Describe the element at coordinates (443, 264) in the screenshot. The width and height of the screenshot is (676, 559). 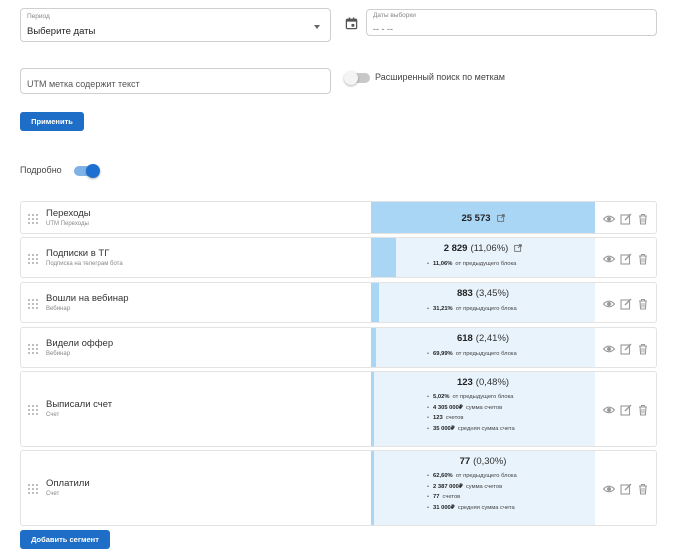
I see `metric-value: 11,06%` at that location.